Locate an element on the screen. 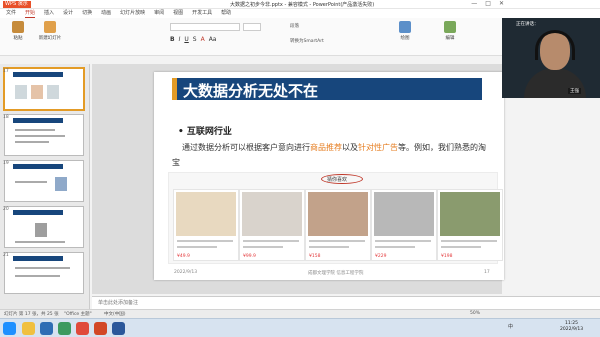 This screenshot has height=337, width=600. new-slide-button: 新建幻灯片 is located at coordinates (50, 31).